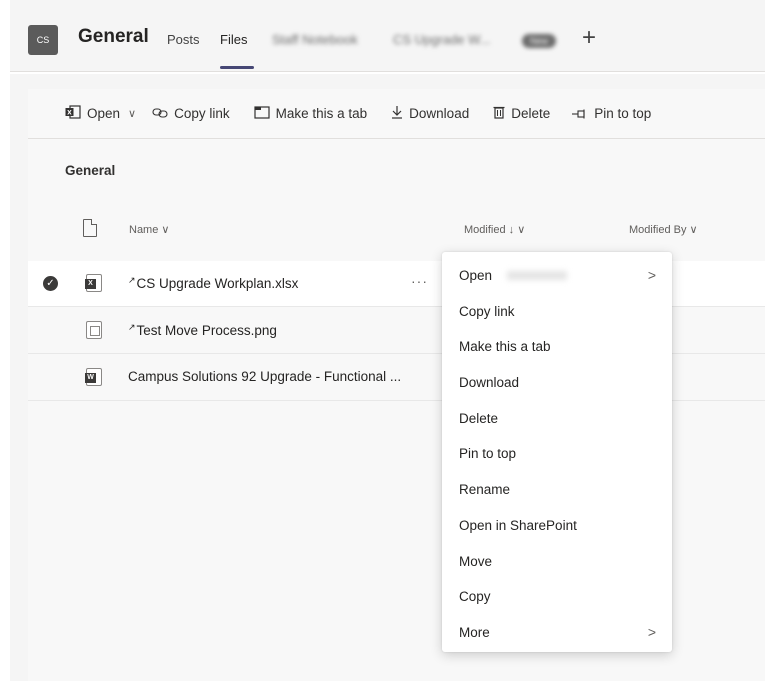  Describe the element at coordinates (589, 38) in the screenshot. I see `add-tab-button: +` at that location.